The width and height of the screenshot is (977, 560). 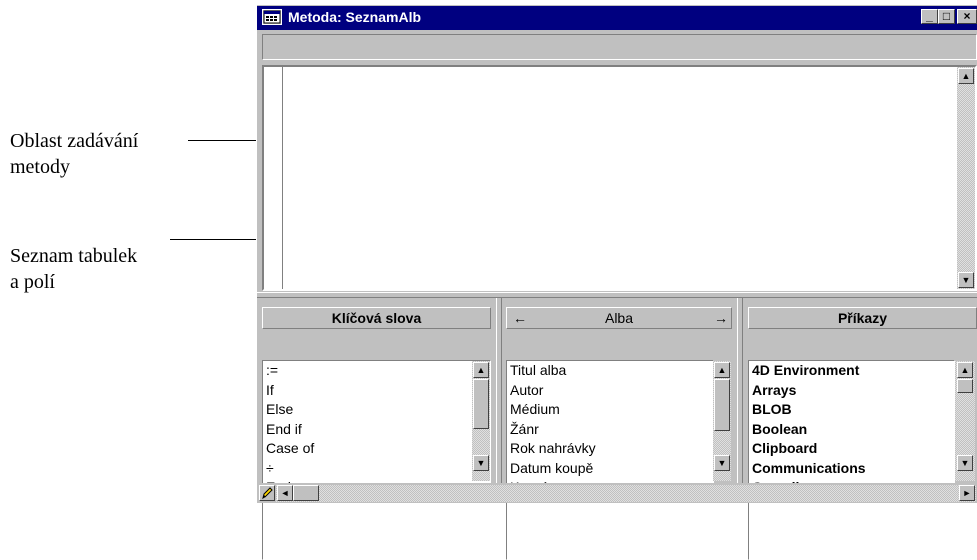 What do you see at coordinates (376, 318) in the screenshot?
I see `keywords-panel-header: Klíčová slova` at bounding box center [376, 318].